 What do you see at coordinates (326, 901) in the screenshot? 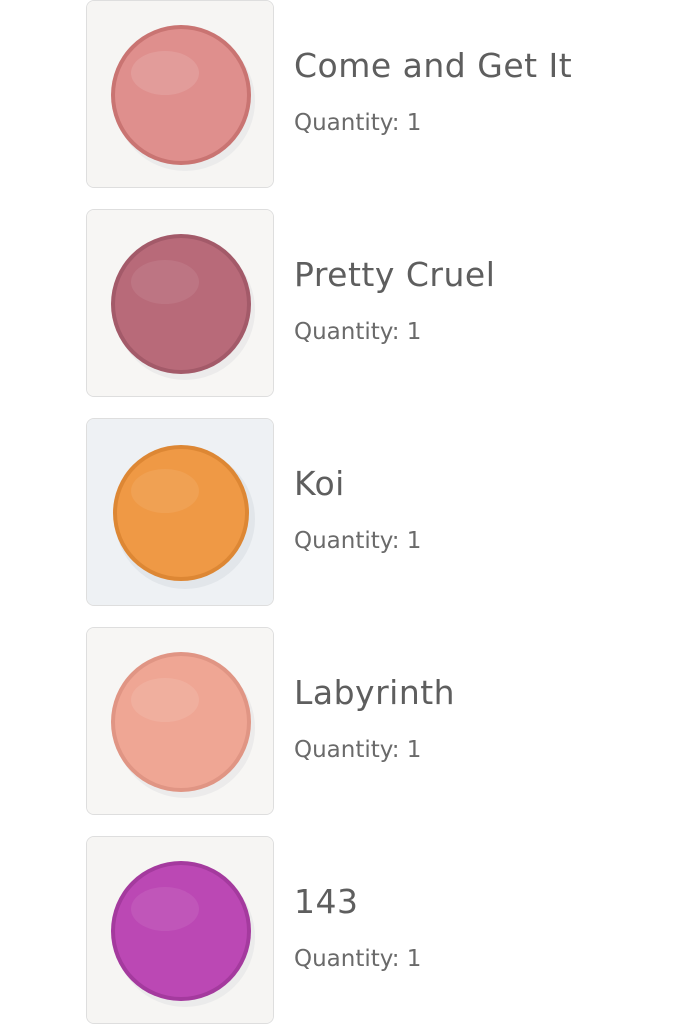
I see `product-name: 143` at bounding box center [326, 901].